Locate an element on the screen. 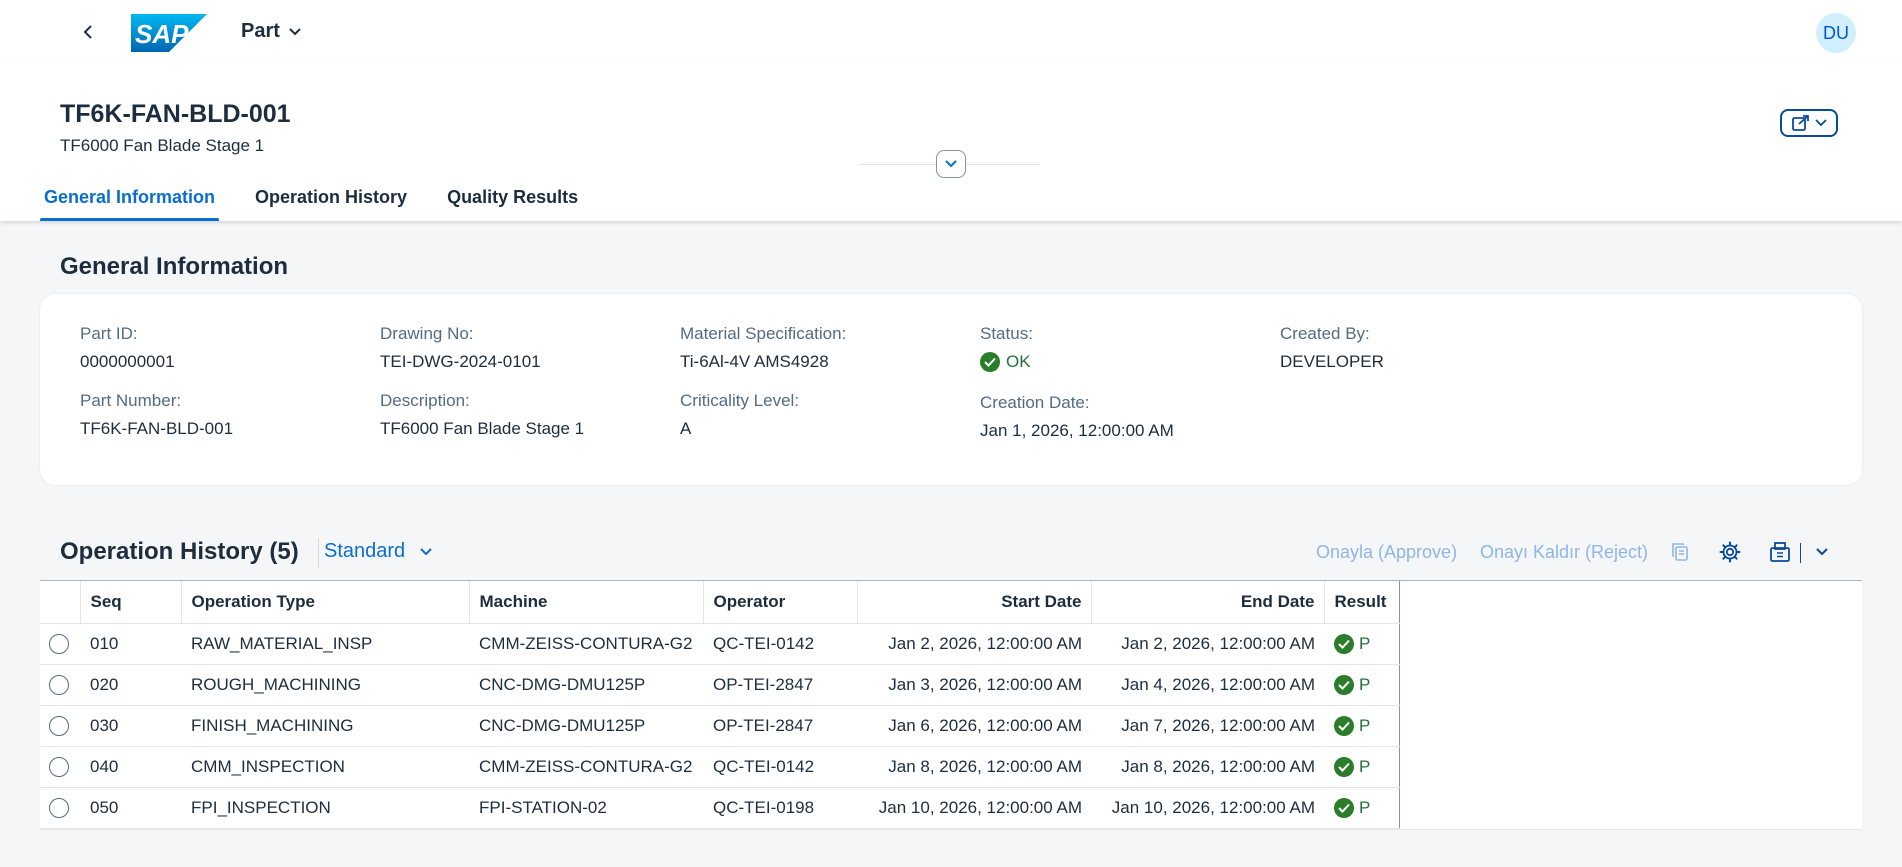 The image size is (1902, 867). cell-operation-type: FPI_INSPECTION is located at coordinates (325, 808).